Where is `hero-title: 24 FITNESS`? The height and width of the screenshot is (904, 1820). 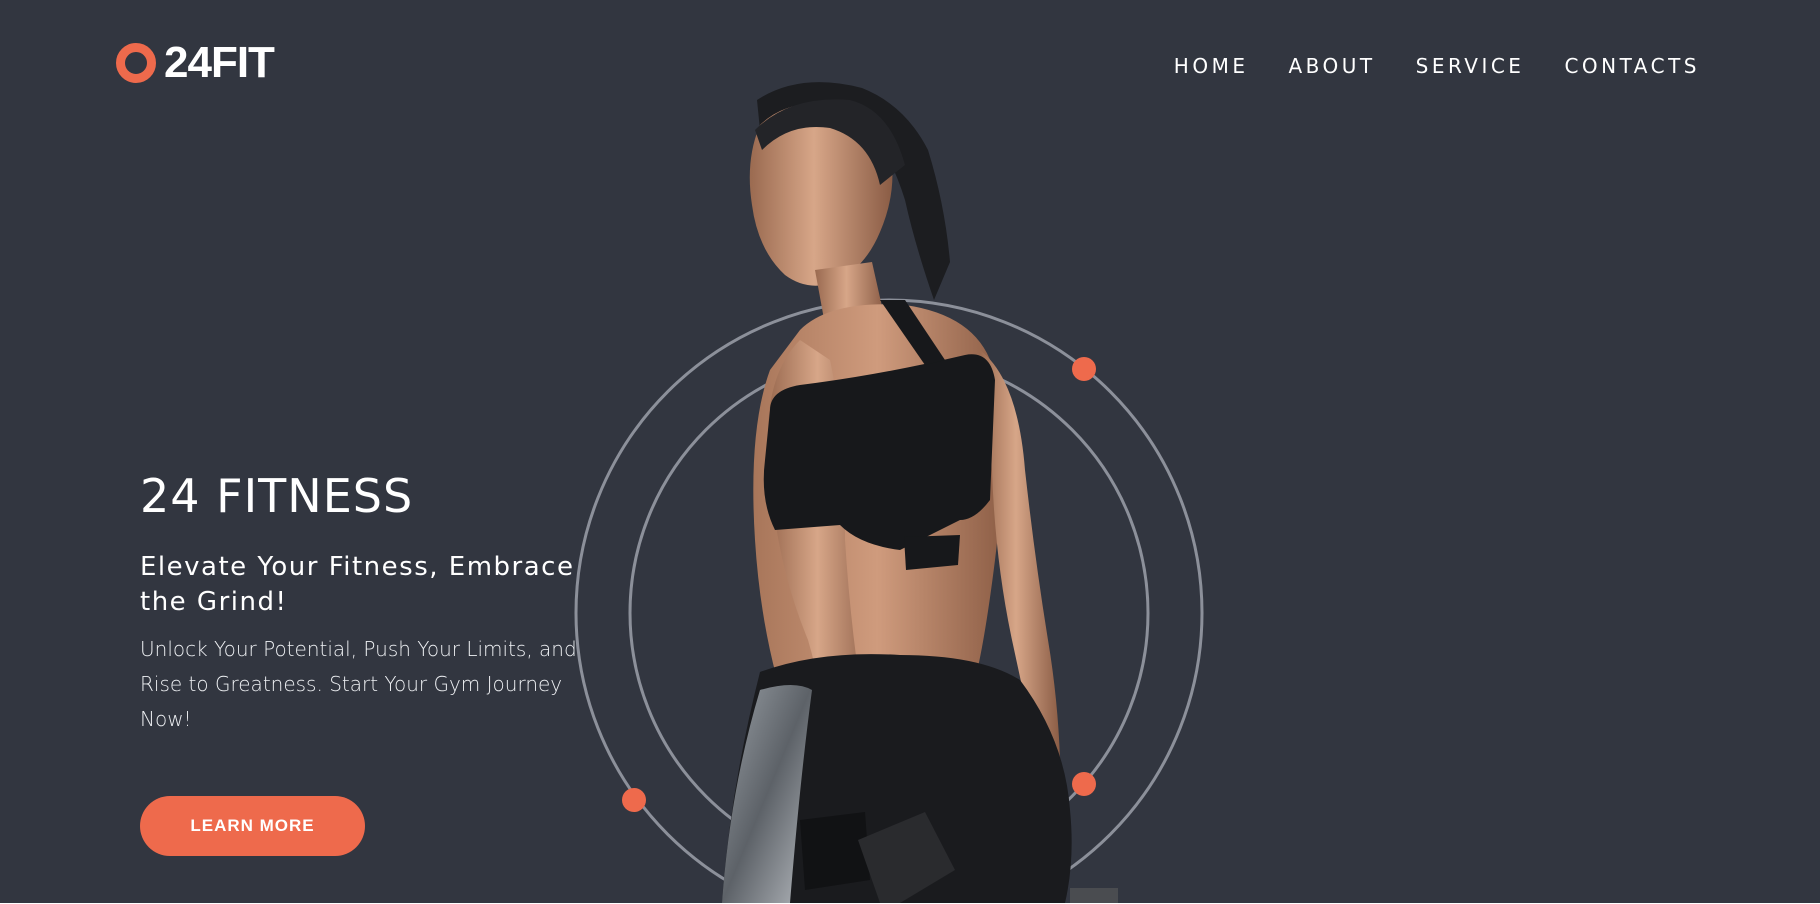
hero-title: 24 FITNESS is located at coordinates (277, 496).